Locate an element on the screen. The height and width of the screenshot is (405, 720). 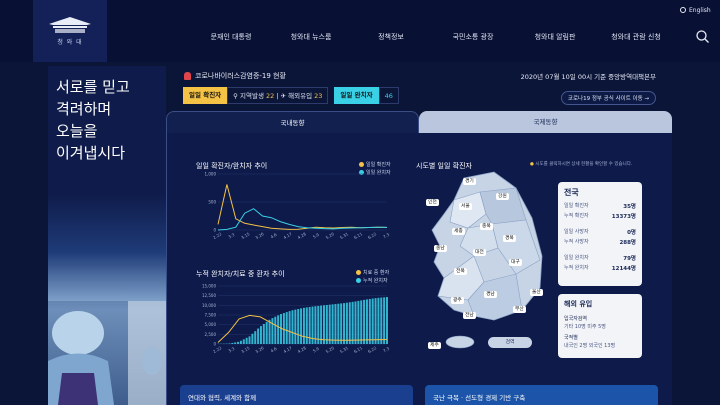
map-region-jeonnam: 전남 is located at coordinates (469, 315).